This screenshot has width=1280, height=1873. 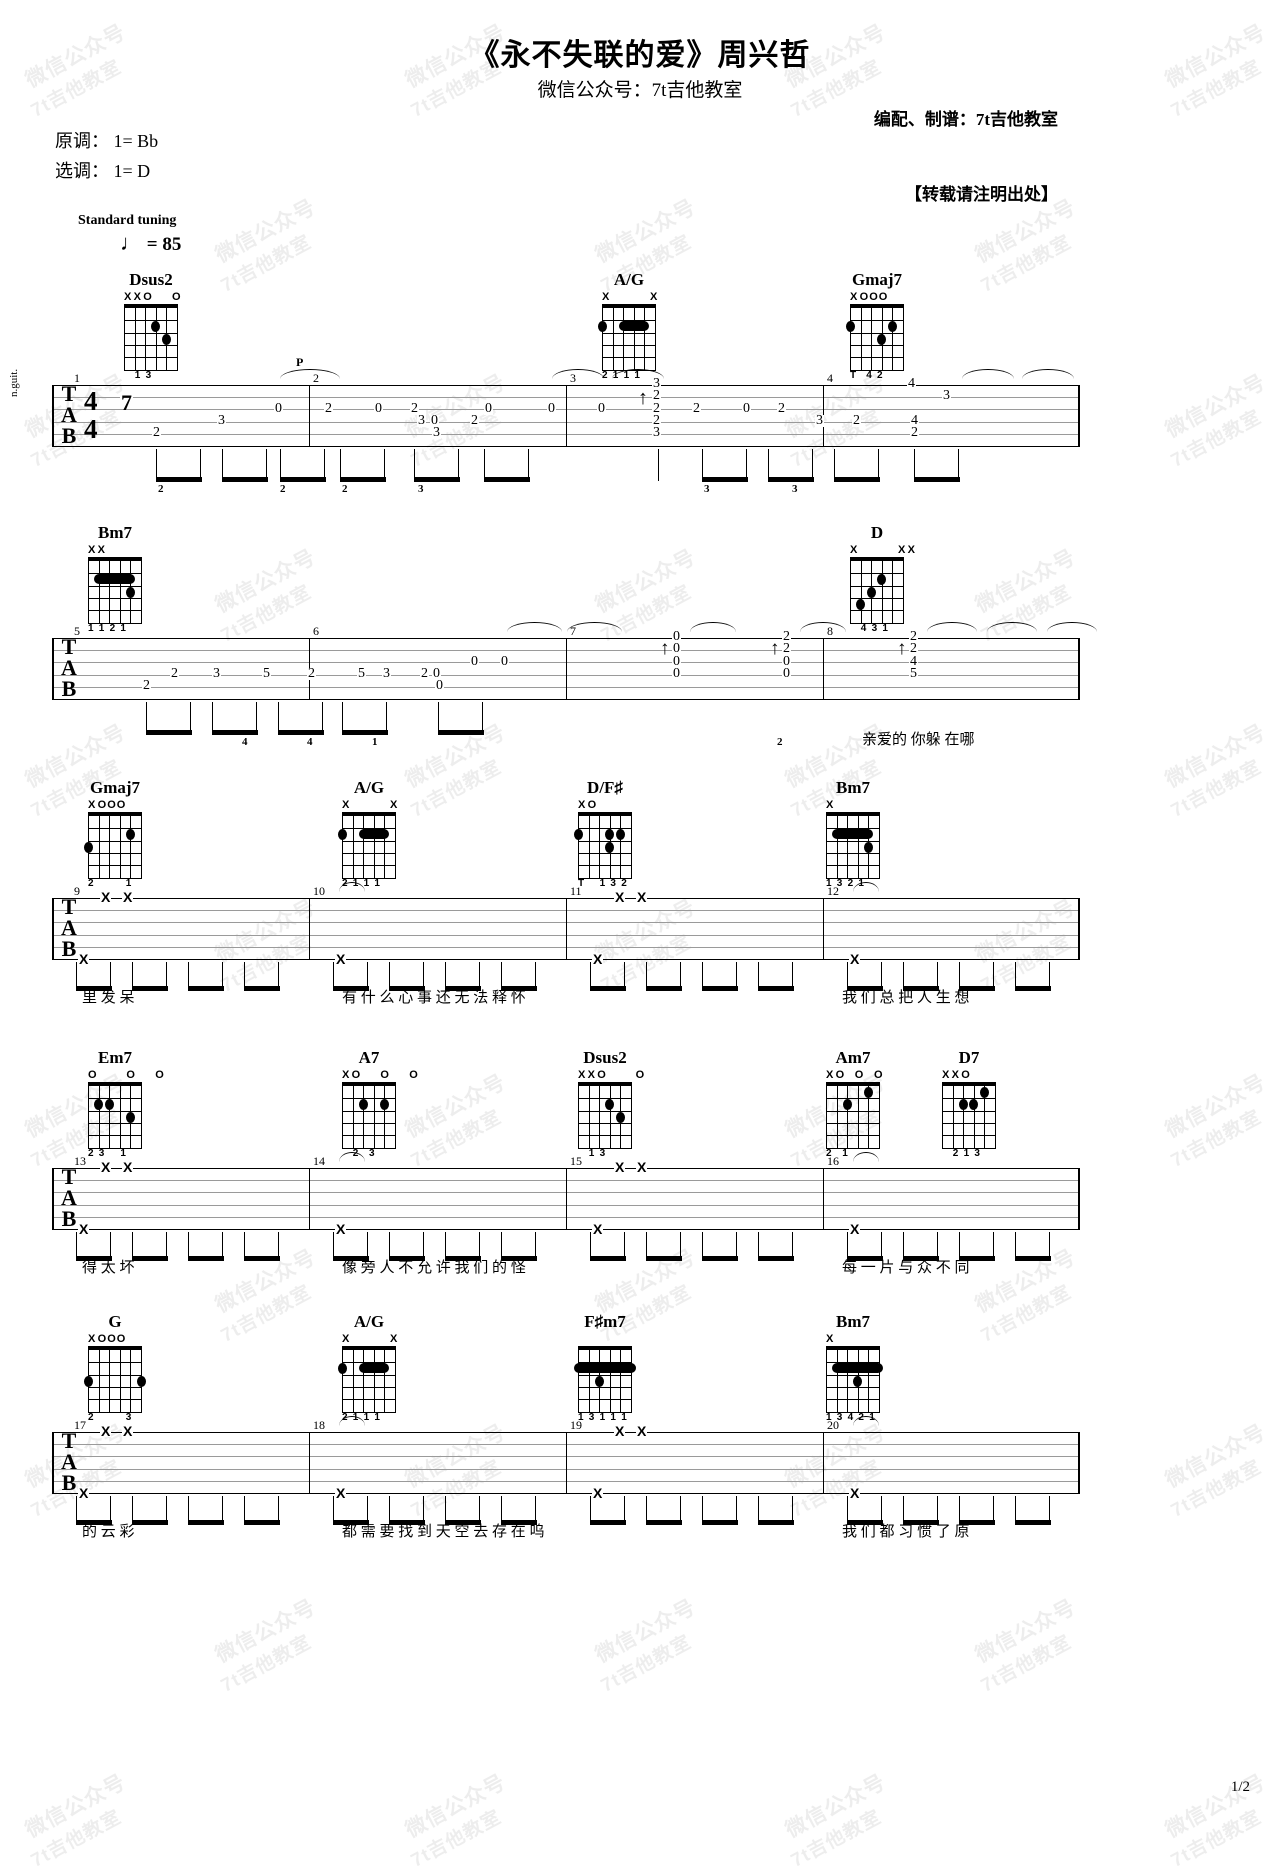 What do you see at coordinates (361, 673) in the screenshot?
I see `tab-note: 5` at bounding box center [361, 673].